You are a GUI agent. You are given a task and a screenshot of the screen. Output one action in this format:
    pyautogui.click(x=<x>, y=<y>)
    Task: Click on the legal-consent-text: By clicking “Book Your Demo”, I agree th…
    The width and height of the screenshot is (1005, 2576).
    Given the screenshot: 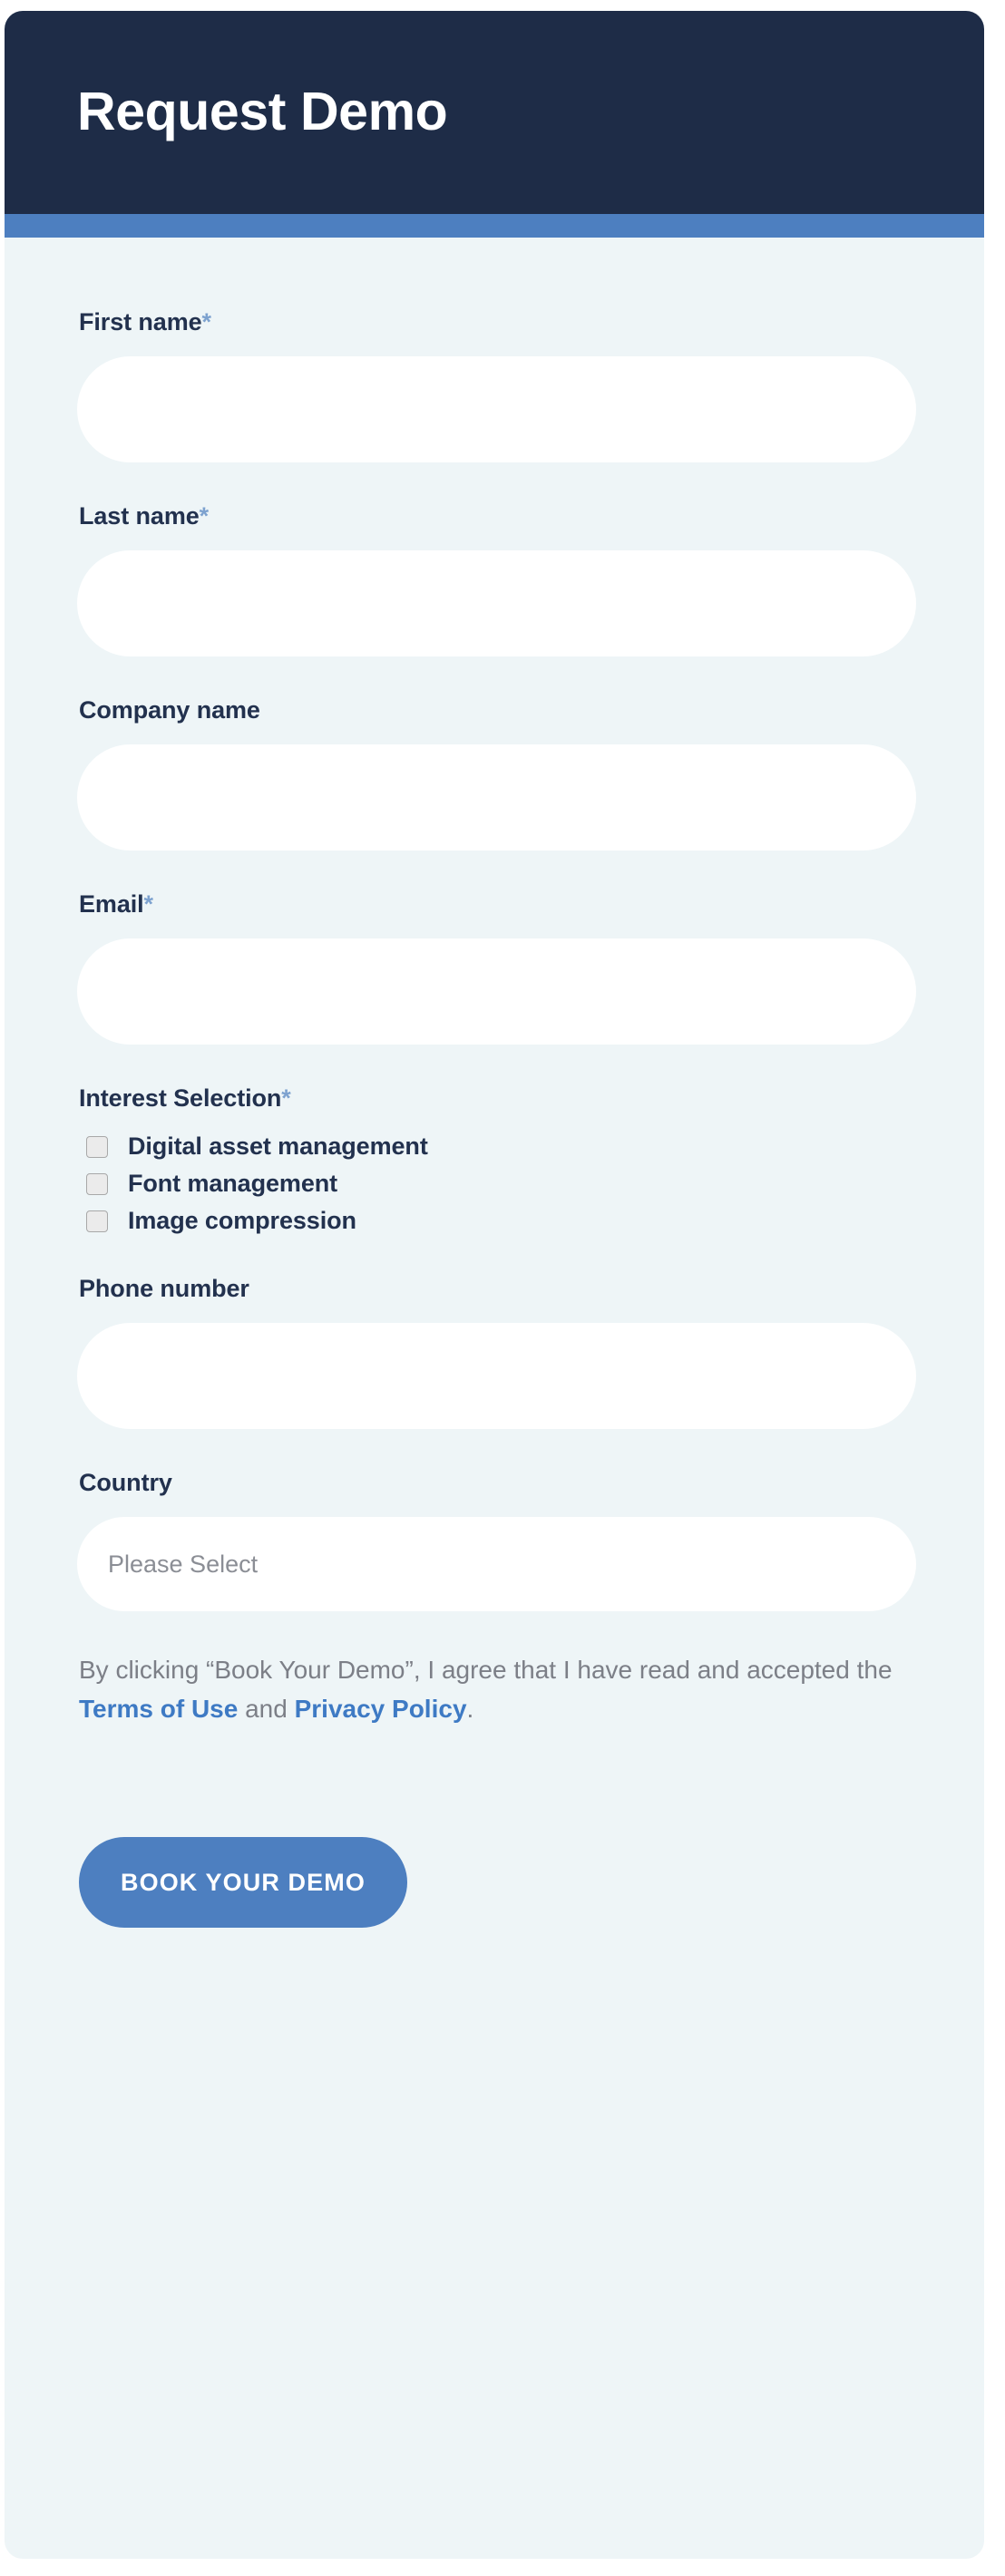 What is the action you would take?
    pyautogui.click(x=487, y=1689)
    